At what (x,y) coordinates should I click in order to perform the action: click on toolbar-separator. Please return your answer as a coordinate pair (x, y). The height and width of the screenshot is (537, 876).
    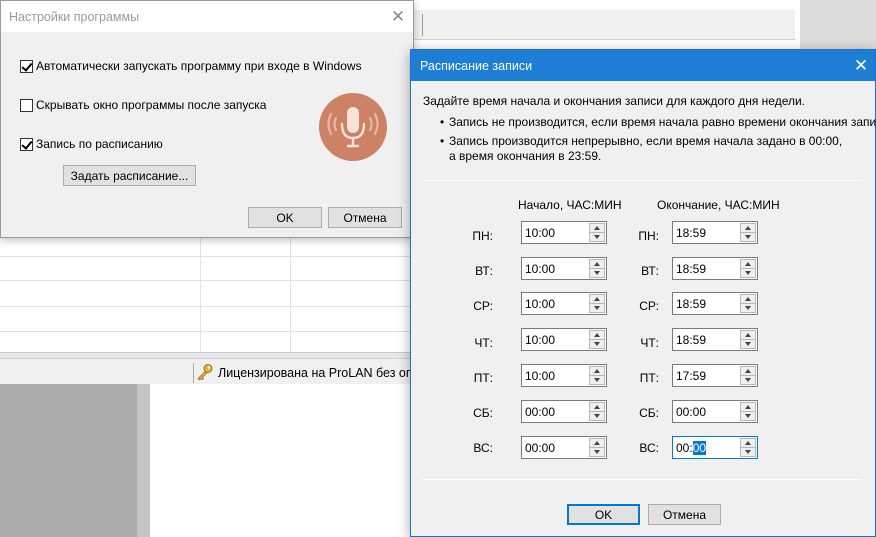
    Looking at the image, I should click on (422, 25).